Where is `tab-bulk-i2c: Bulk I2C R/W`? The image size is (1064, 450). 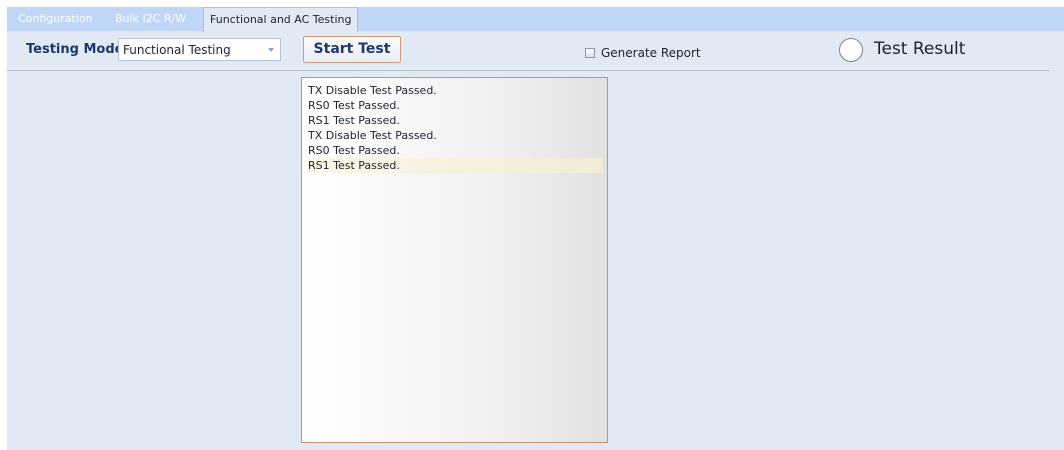 tab-bulk-i2c: Bulk I2C R/W is located at coordinates (150, 19).